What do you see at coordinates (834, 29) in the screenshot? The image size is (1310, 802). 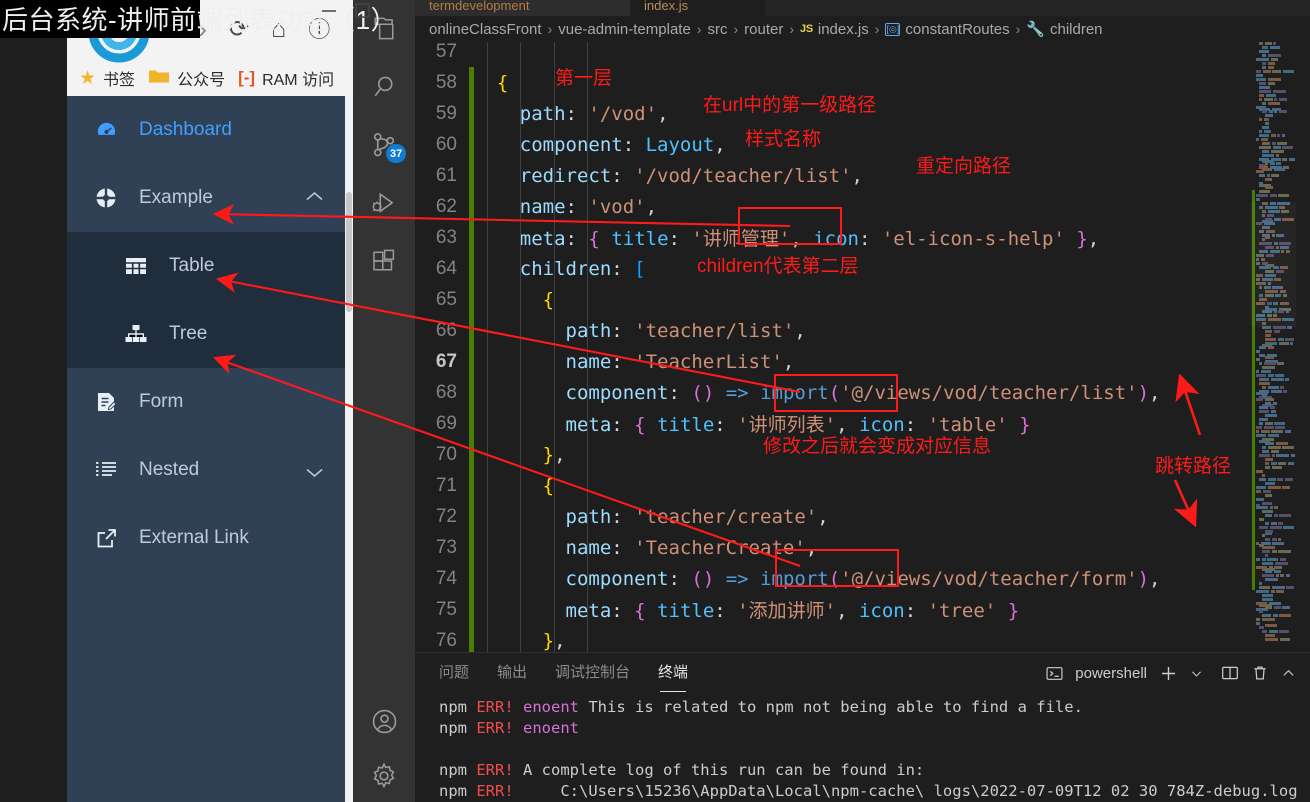 I see `breadcrumb-item: JS index.js` at bounding box center [834, 29].